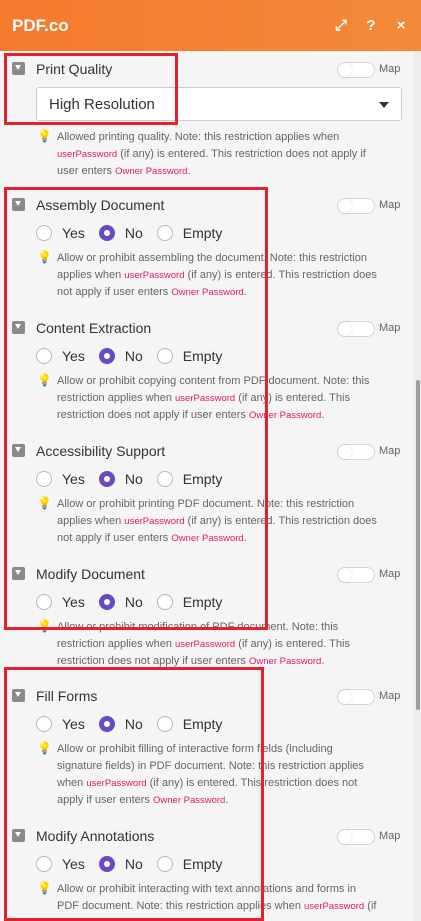  I want to click on modify-document-option-empty: Empty, so click(189, 602).